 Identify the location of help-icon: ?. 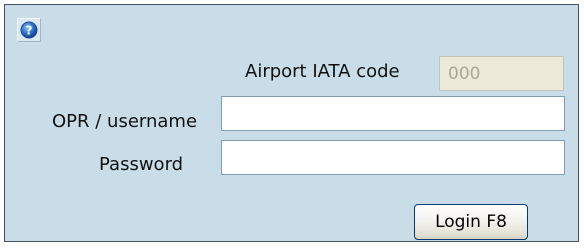
(29, 30).